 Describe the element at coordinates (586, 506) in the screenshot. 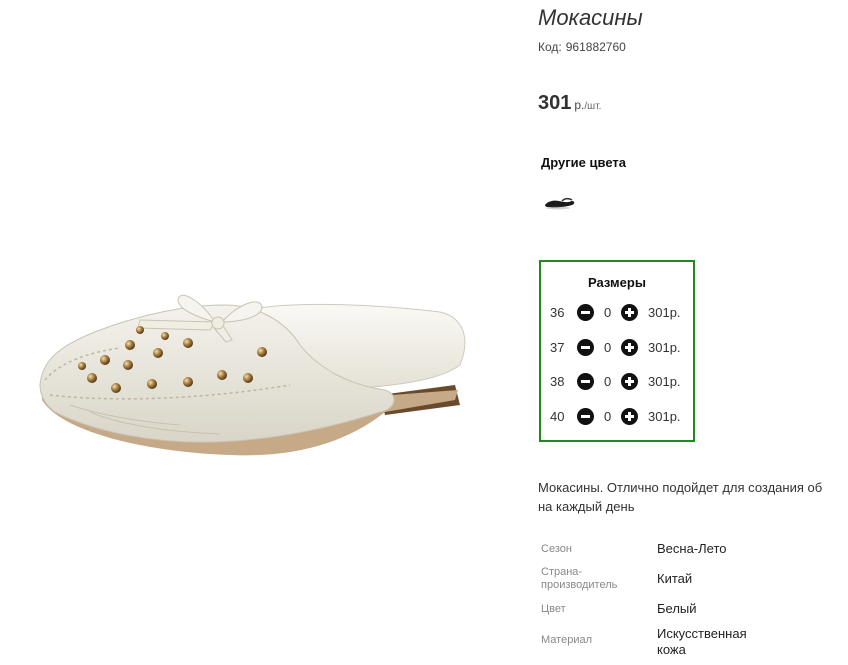

I see `description-line: на каждый день` at that location.